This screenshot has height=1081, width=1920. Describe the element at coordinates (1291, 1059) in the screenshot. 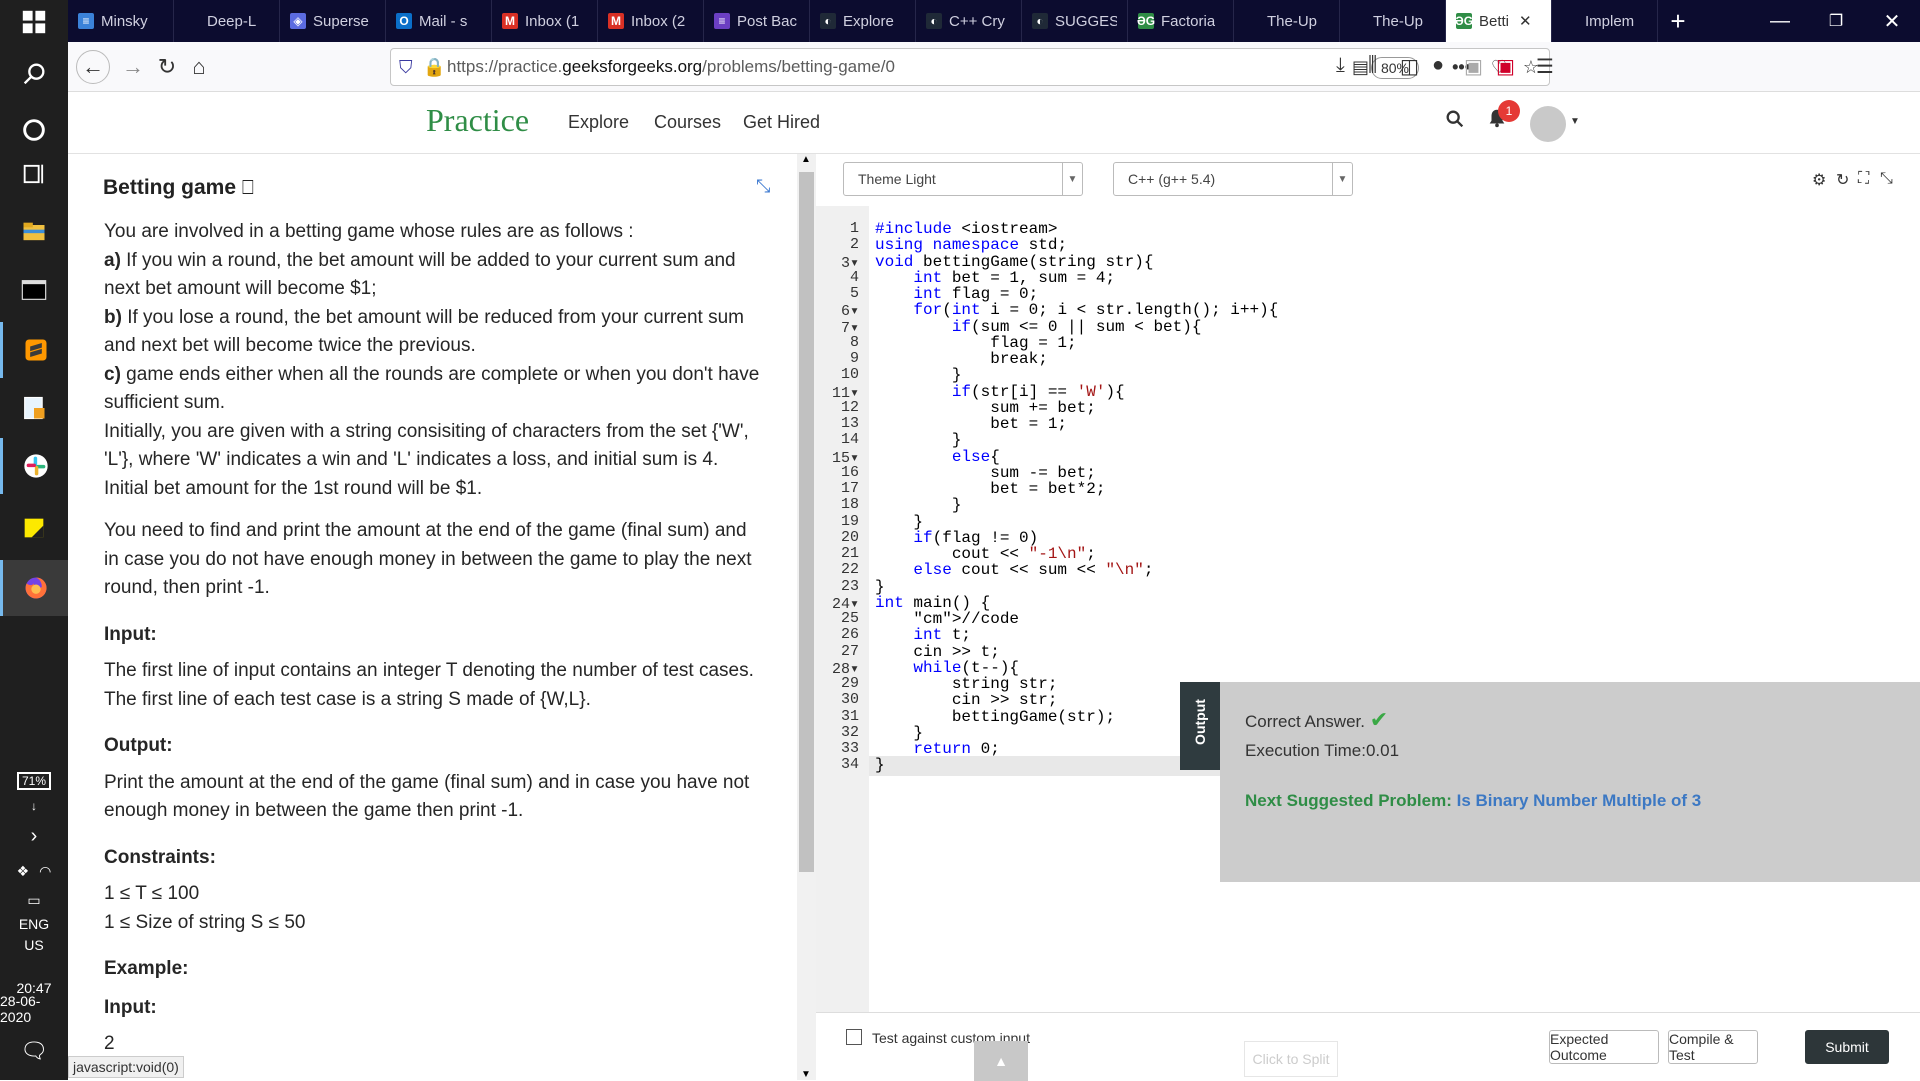

I see `click-to-split-button: Click to Split` at that location.